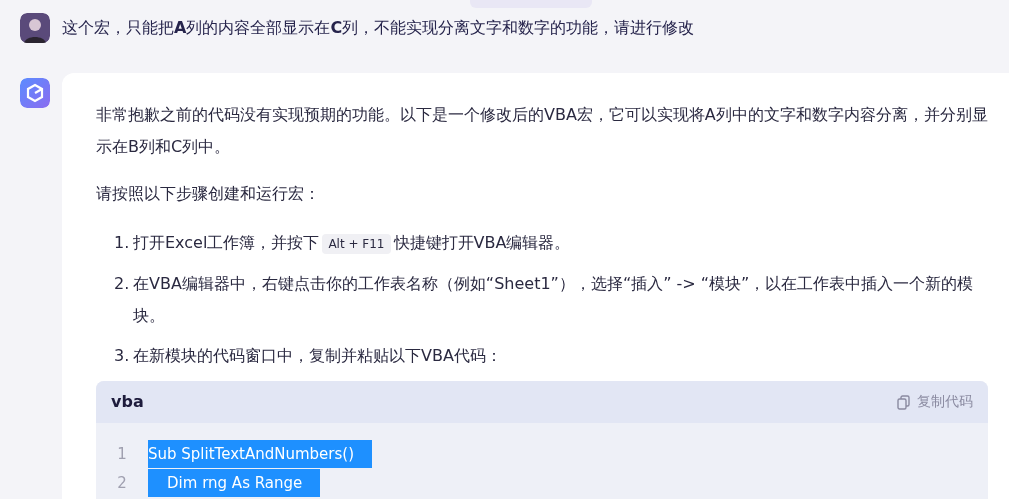  What do you see at coordinates (356, 244) in the screenshot?
I see `keyboard-shortcut: Alt + F11` at bounding box center [356, 244].